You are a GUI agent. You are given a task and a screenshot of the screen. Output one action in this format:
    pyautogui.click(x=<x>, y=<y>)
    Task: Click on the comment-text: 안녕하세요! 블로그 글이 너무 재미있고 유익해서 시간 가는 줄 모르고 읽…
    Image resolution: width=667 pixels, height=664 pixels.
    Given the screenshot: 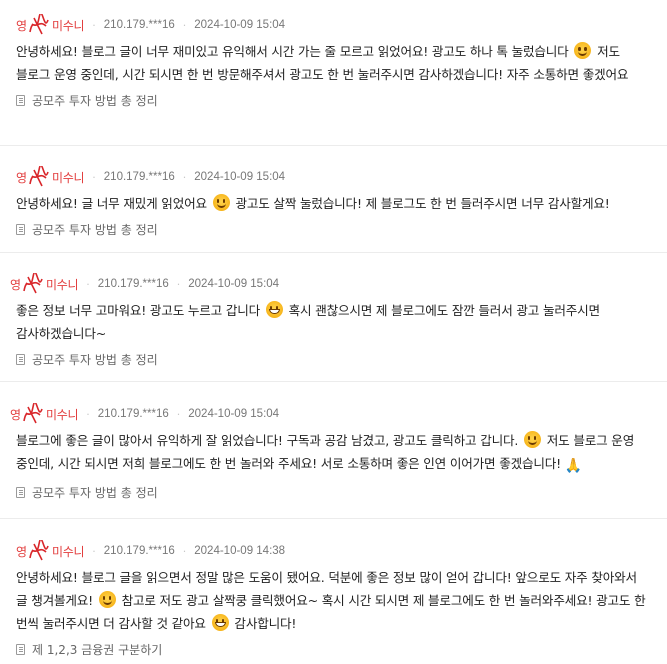 What is the action you would take?
    pyautogui.click(x=333, y=63)
    